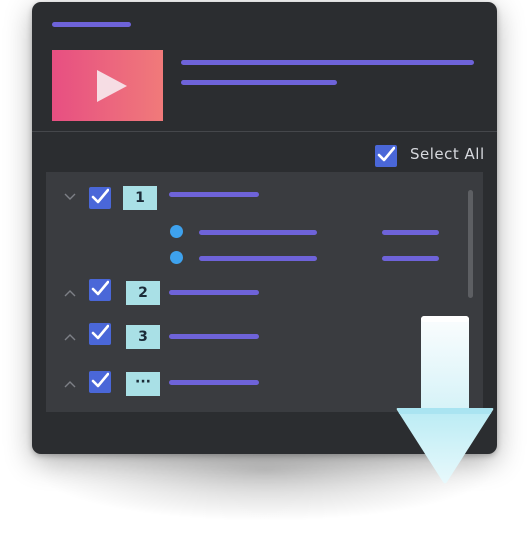 This screenshot has height=538, width=529. What do you see at coordinates (214, 194) in the screenshot?
I see `group-1-title-placeholder` at bounding box center [214, 194].